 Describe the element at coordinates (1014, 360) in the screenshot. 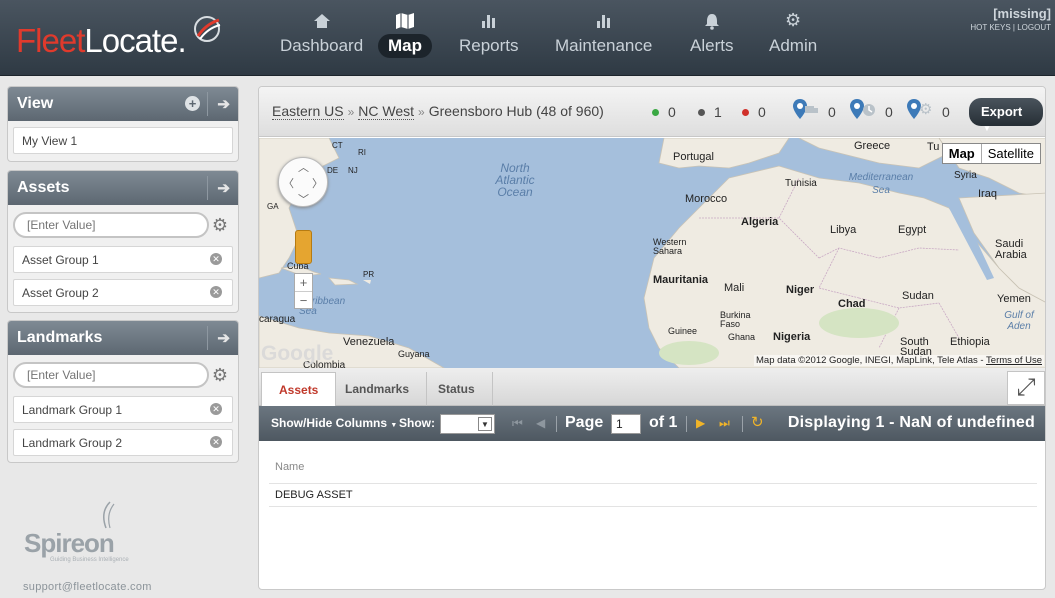

I see `terms-link: Terms of Use` at that location.